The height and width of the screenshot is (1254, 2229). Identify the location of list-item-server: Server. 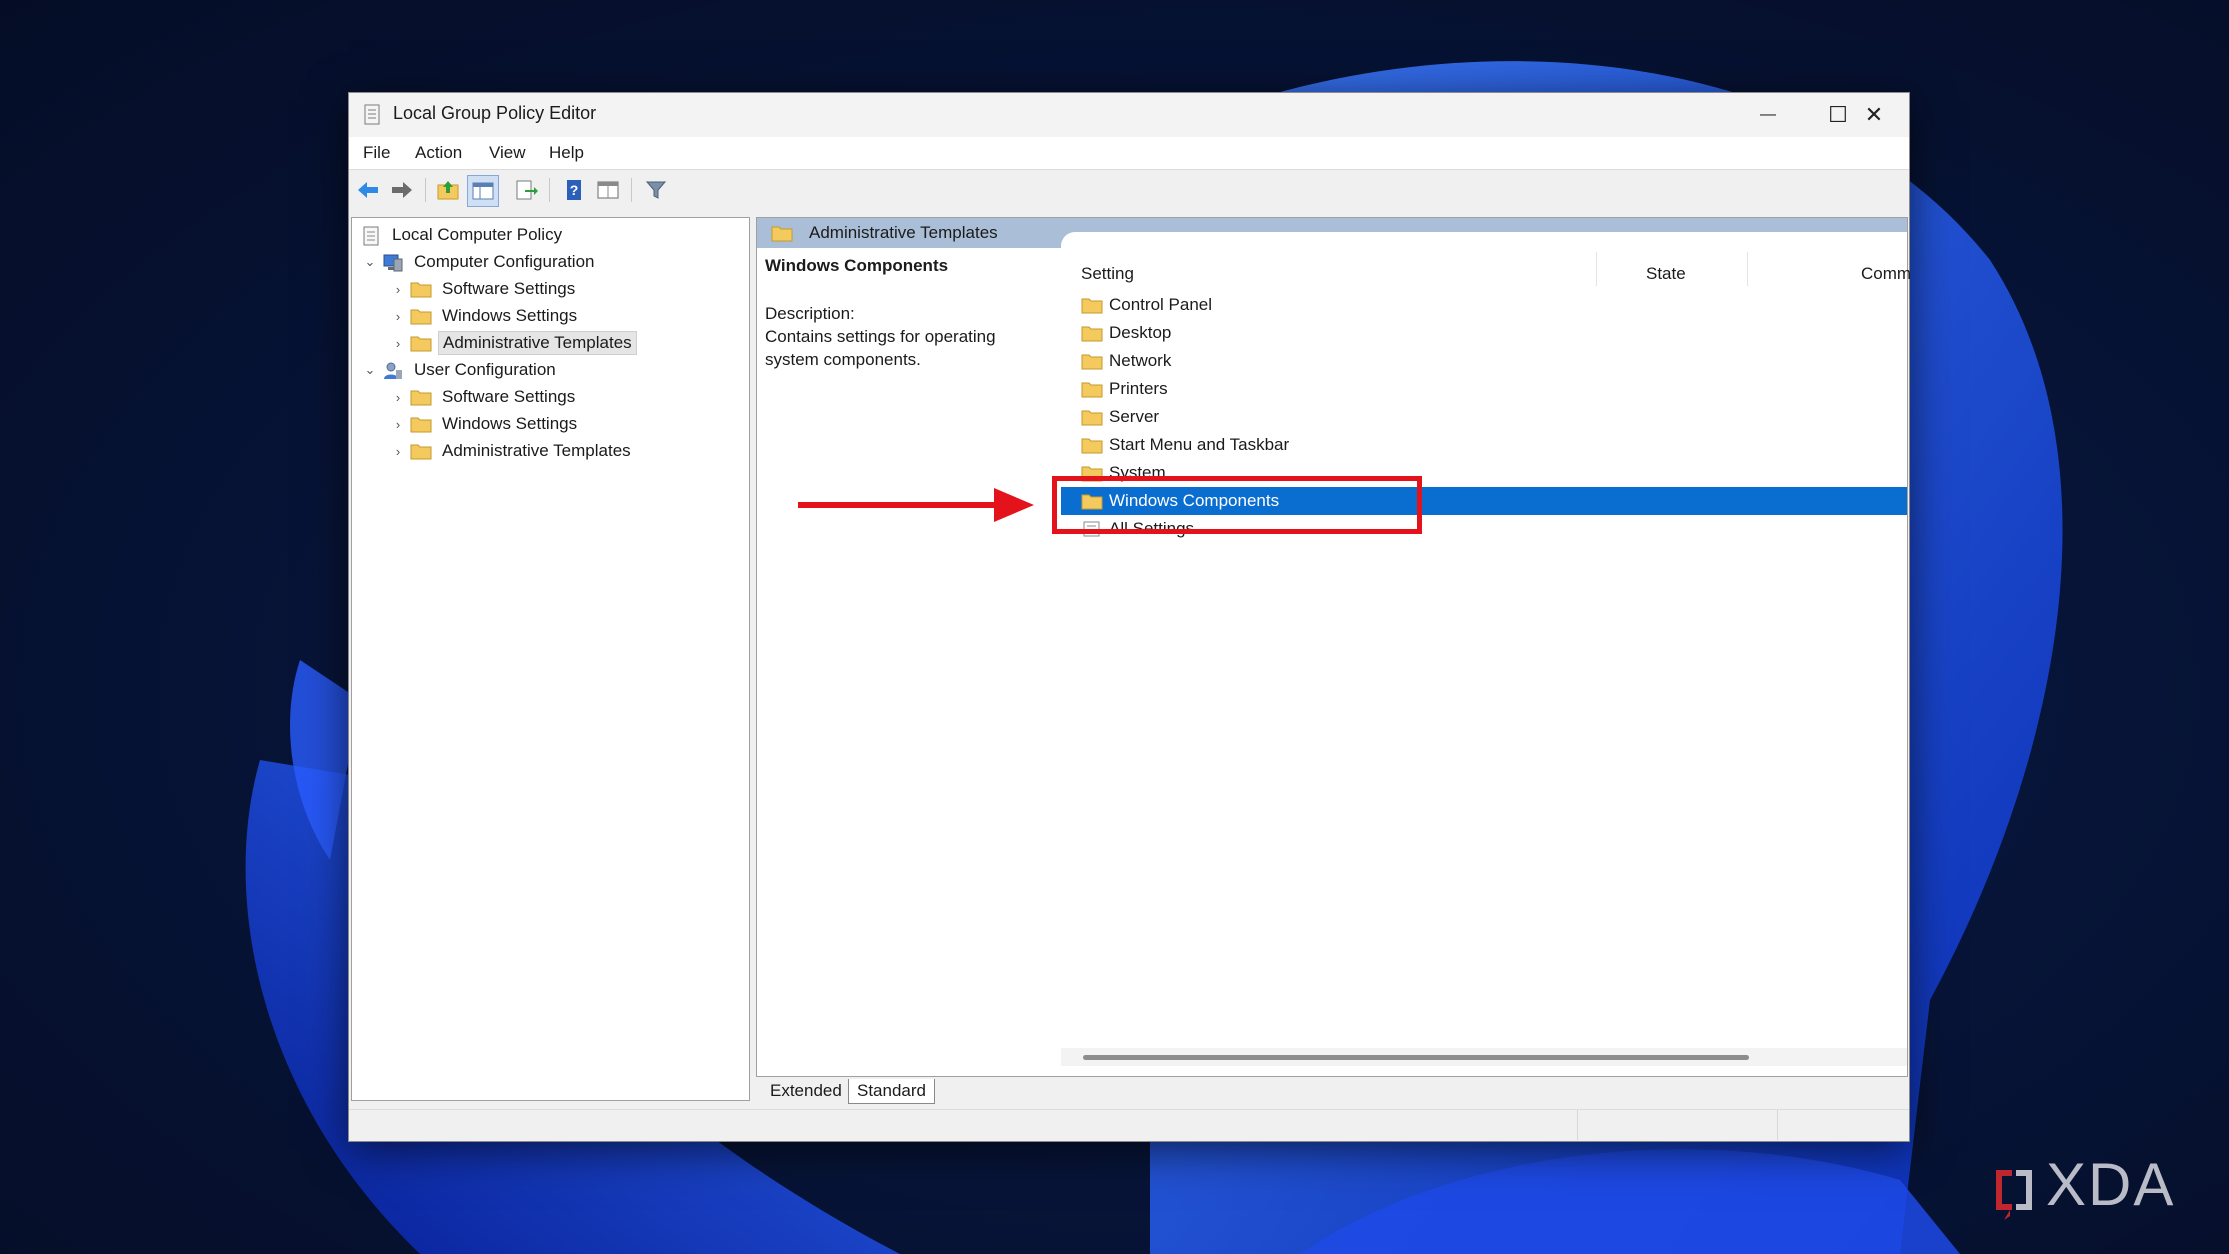
(1484, 417).